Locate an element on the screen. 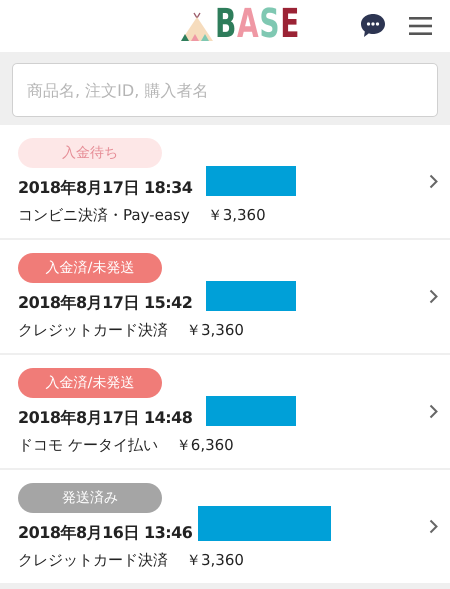 The height and width of the screenshot is (589, 450). logo-text: BASE is located at coordinates (257, 24).